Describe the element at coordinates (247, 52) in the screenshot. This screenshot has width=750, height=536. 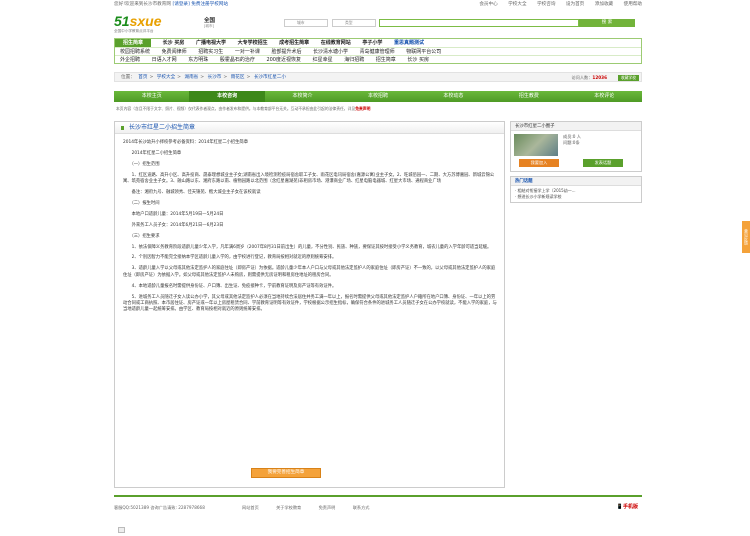
I see `nav-item: 一对一补课` at that location.